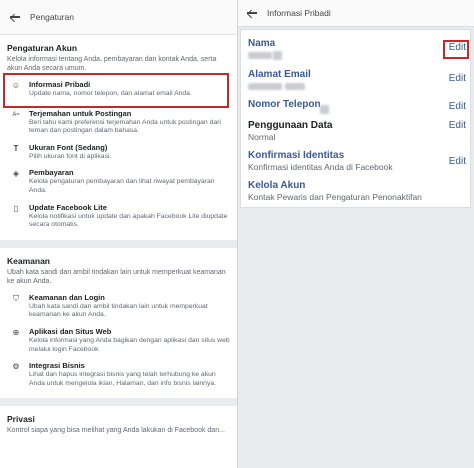 The height and width of the screenshot is (468, 474). Describe the element at coordinates (279, 74) in the screenshot. I see `field-label: Alamat Email` at that location.